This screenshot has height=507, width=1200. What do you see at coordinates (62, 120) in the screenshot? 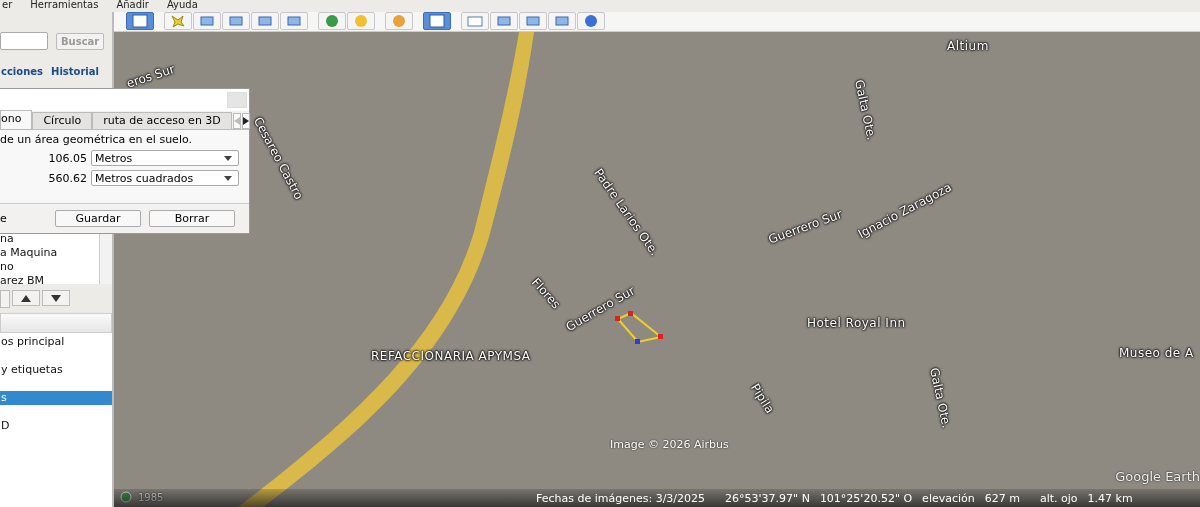
I see `dialog-tab: Círculo` at bounding box center [62, 120].